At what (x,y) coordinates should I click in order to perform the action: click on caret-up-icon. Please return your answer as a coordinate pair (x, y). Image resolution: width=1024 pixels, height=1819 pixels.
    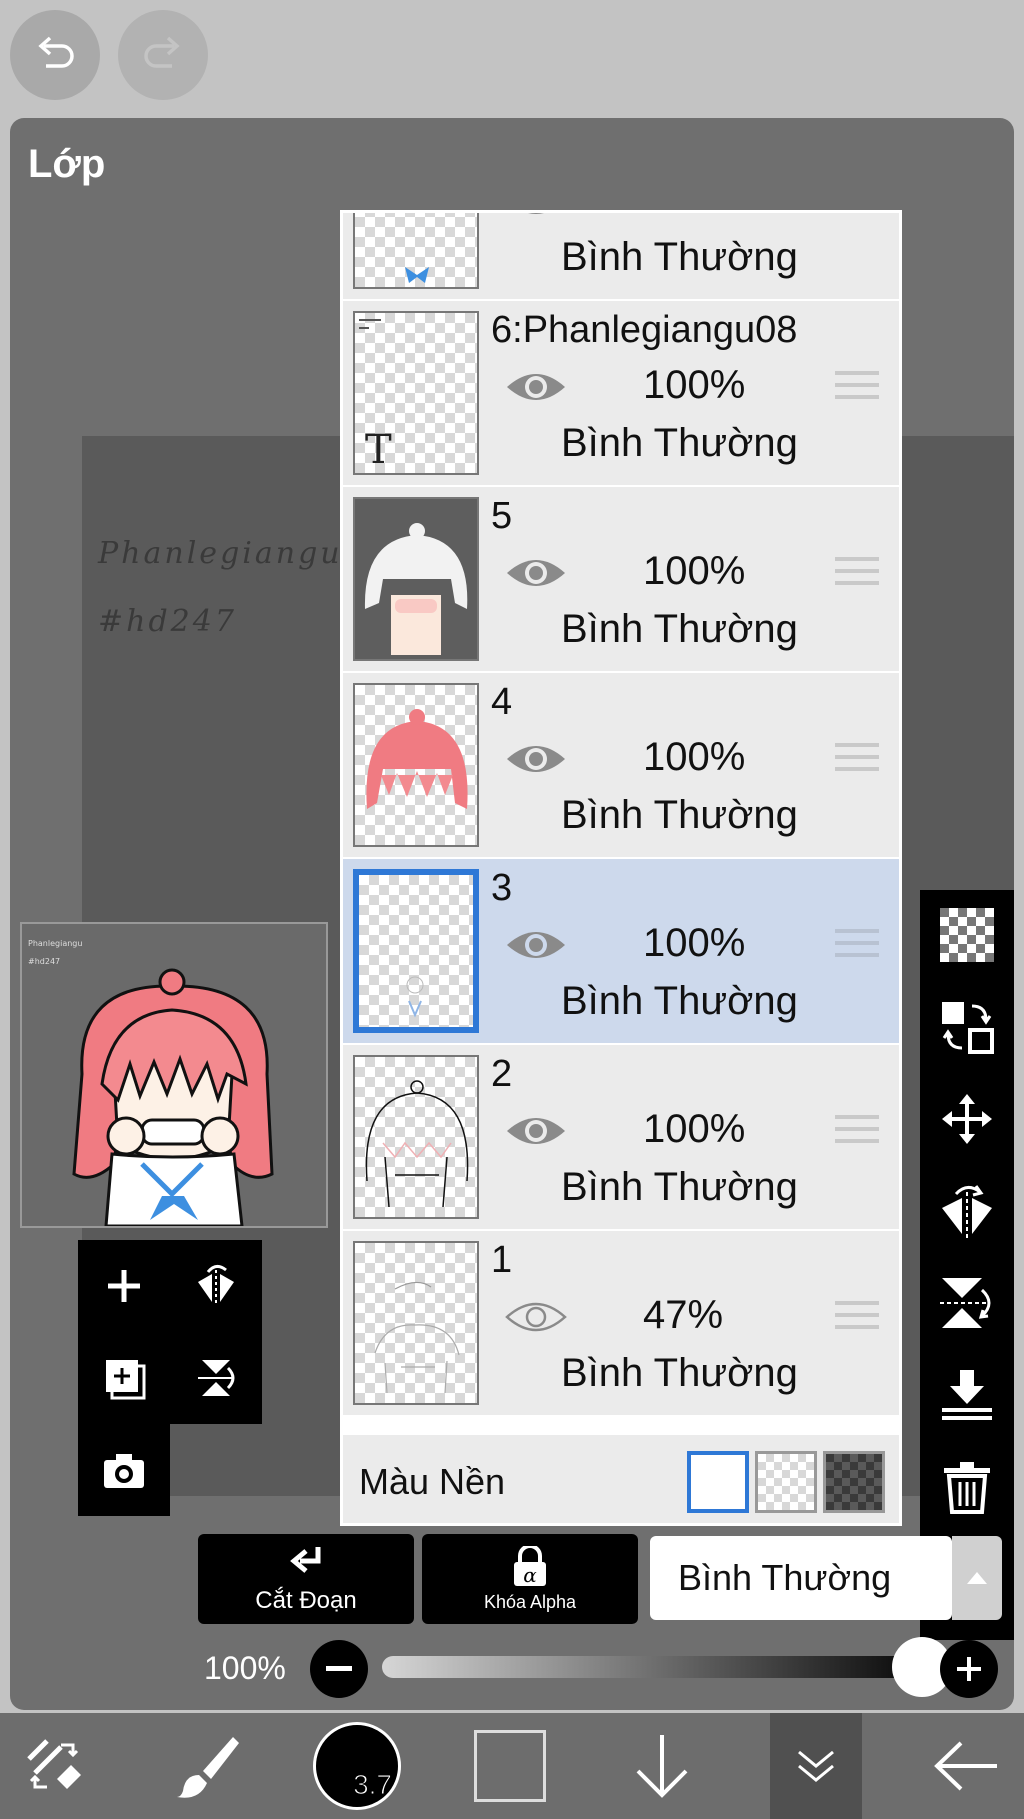
    Looking at the image, I should click on (977, 1578).